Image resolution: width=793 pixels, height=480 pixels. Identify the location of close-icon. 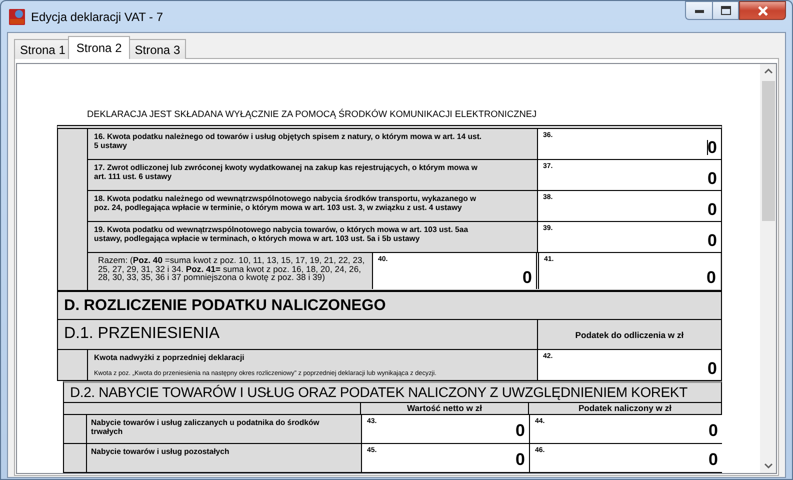
(762, 11).